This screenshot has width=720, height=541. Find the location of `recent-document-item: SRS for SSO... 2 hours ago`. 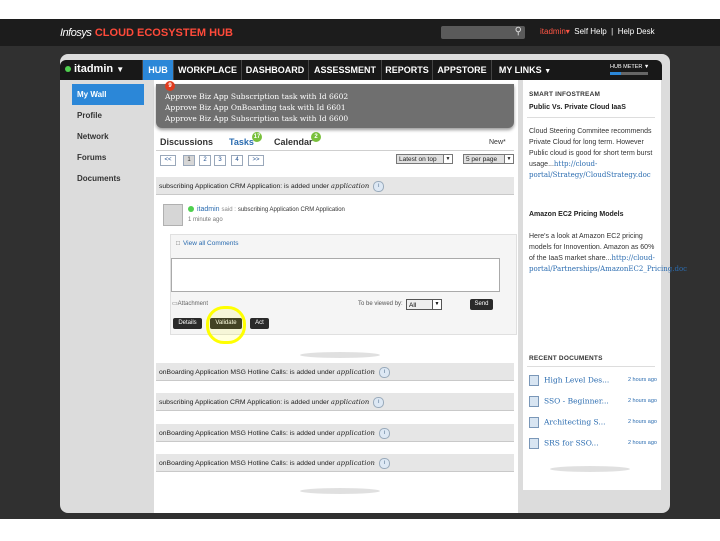

recent-document-item: SRS for SSO... 2 hours ago is located at coordinates (593, 445).